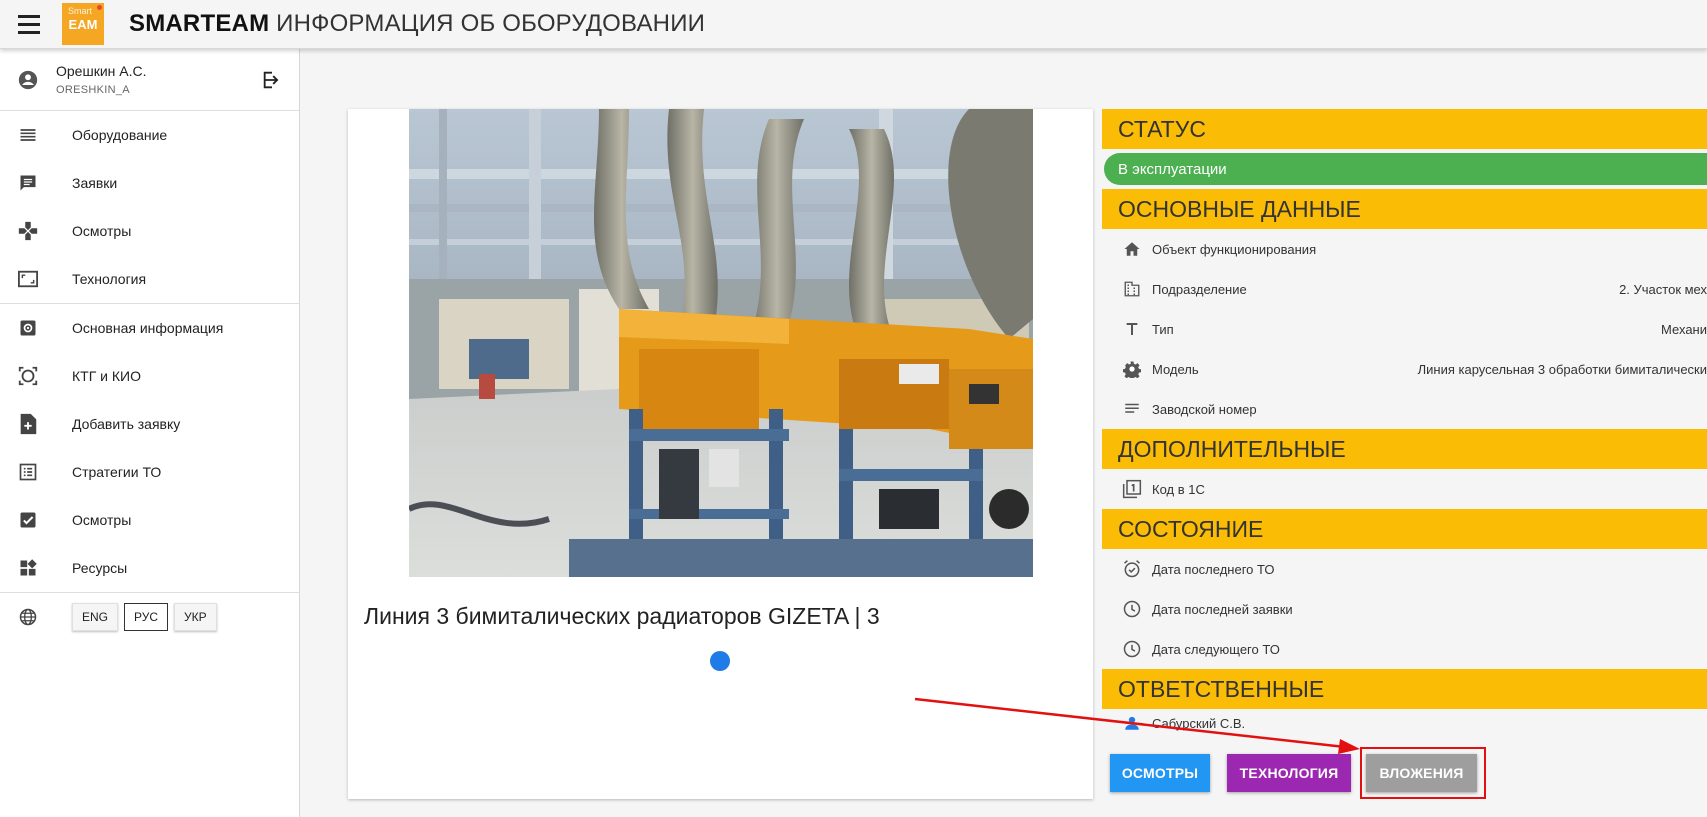 Image resolution: width=1707 pixels, height=817 pixels. Describe the element at coordinates (28, 617) in the screenshot. I see `globe-icon` at that location.